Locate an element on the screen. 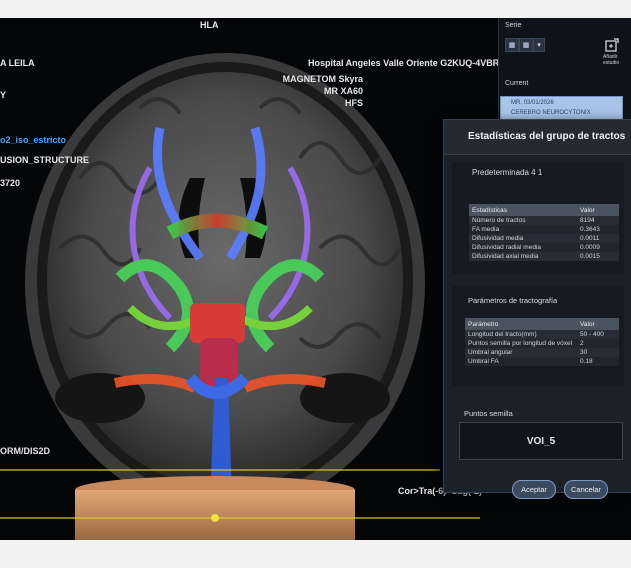 The width and height of the screenshot is (631, 568). dialog-title-bar: Estadísticas del grupo de tractos is located at coordinates (537, 137).